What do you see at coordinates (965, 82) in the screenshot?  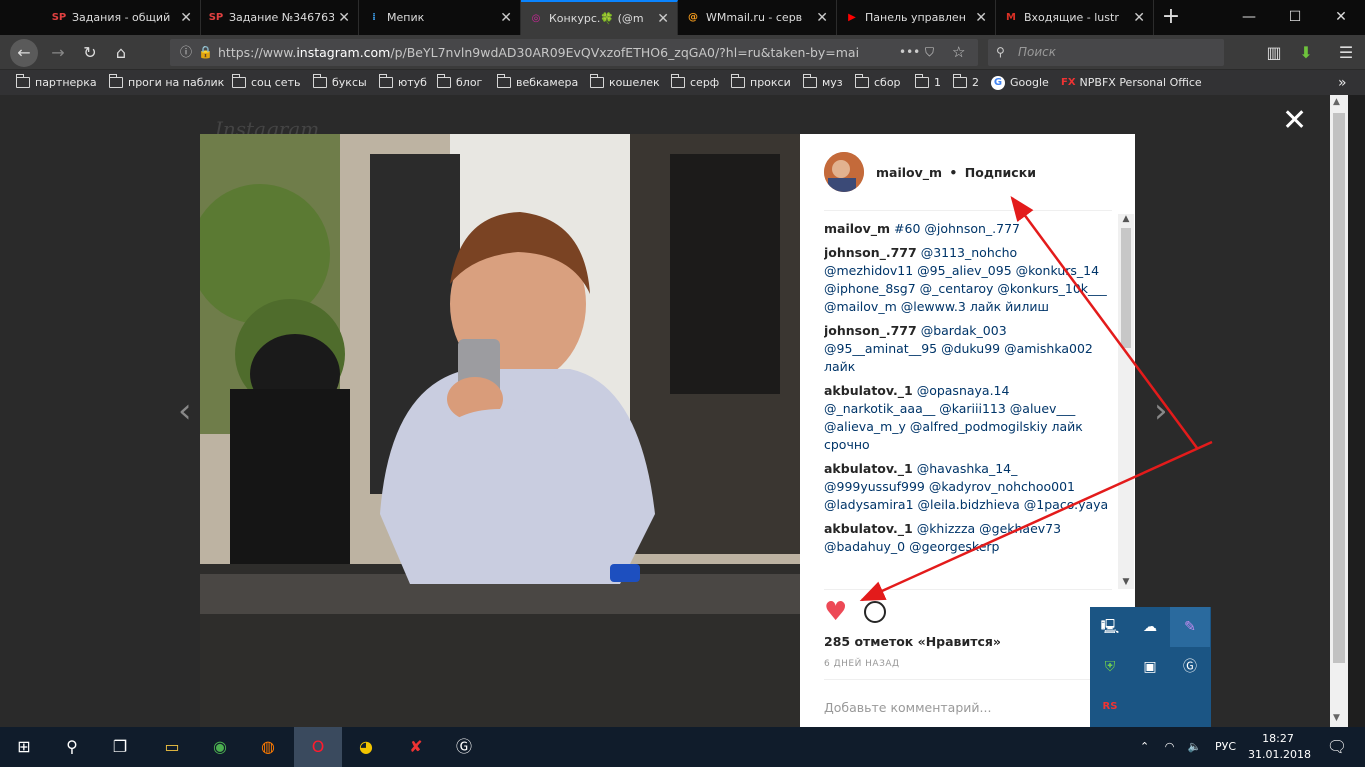 I see `bookmark-folder: 2` at bounding box center [965, 82].